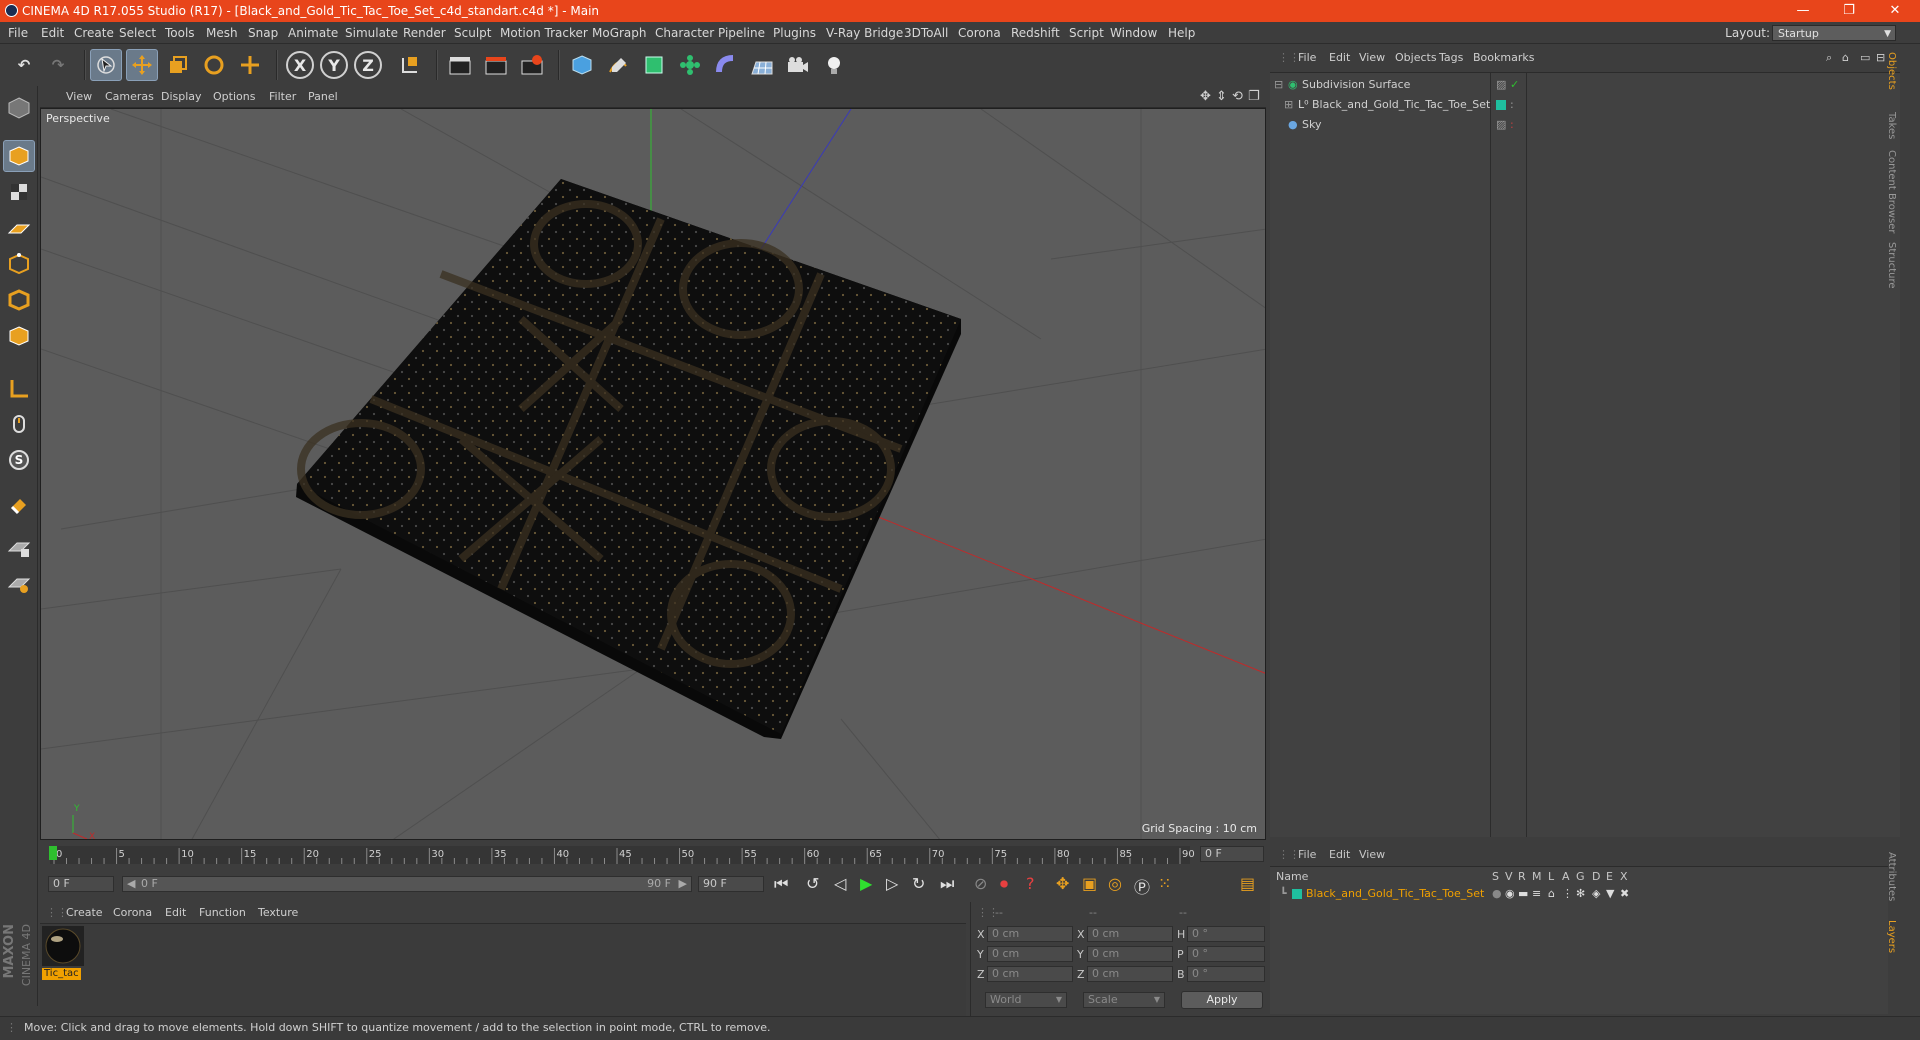 This screenshot has width=1920, height=1040. I want to click on layer-menu-file: File, so click(1307, 854).